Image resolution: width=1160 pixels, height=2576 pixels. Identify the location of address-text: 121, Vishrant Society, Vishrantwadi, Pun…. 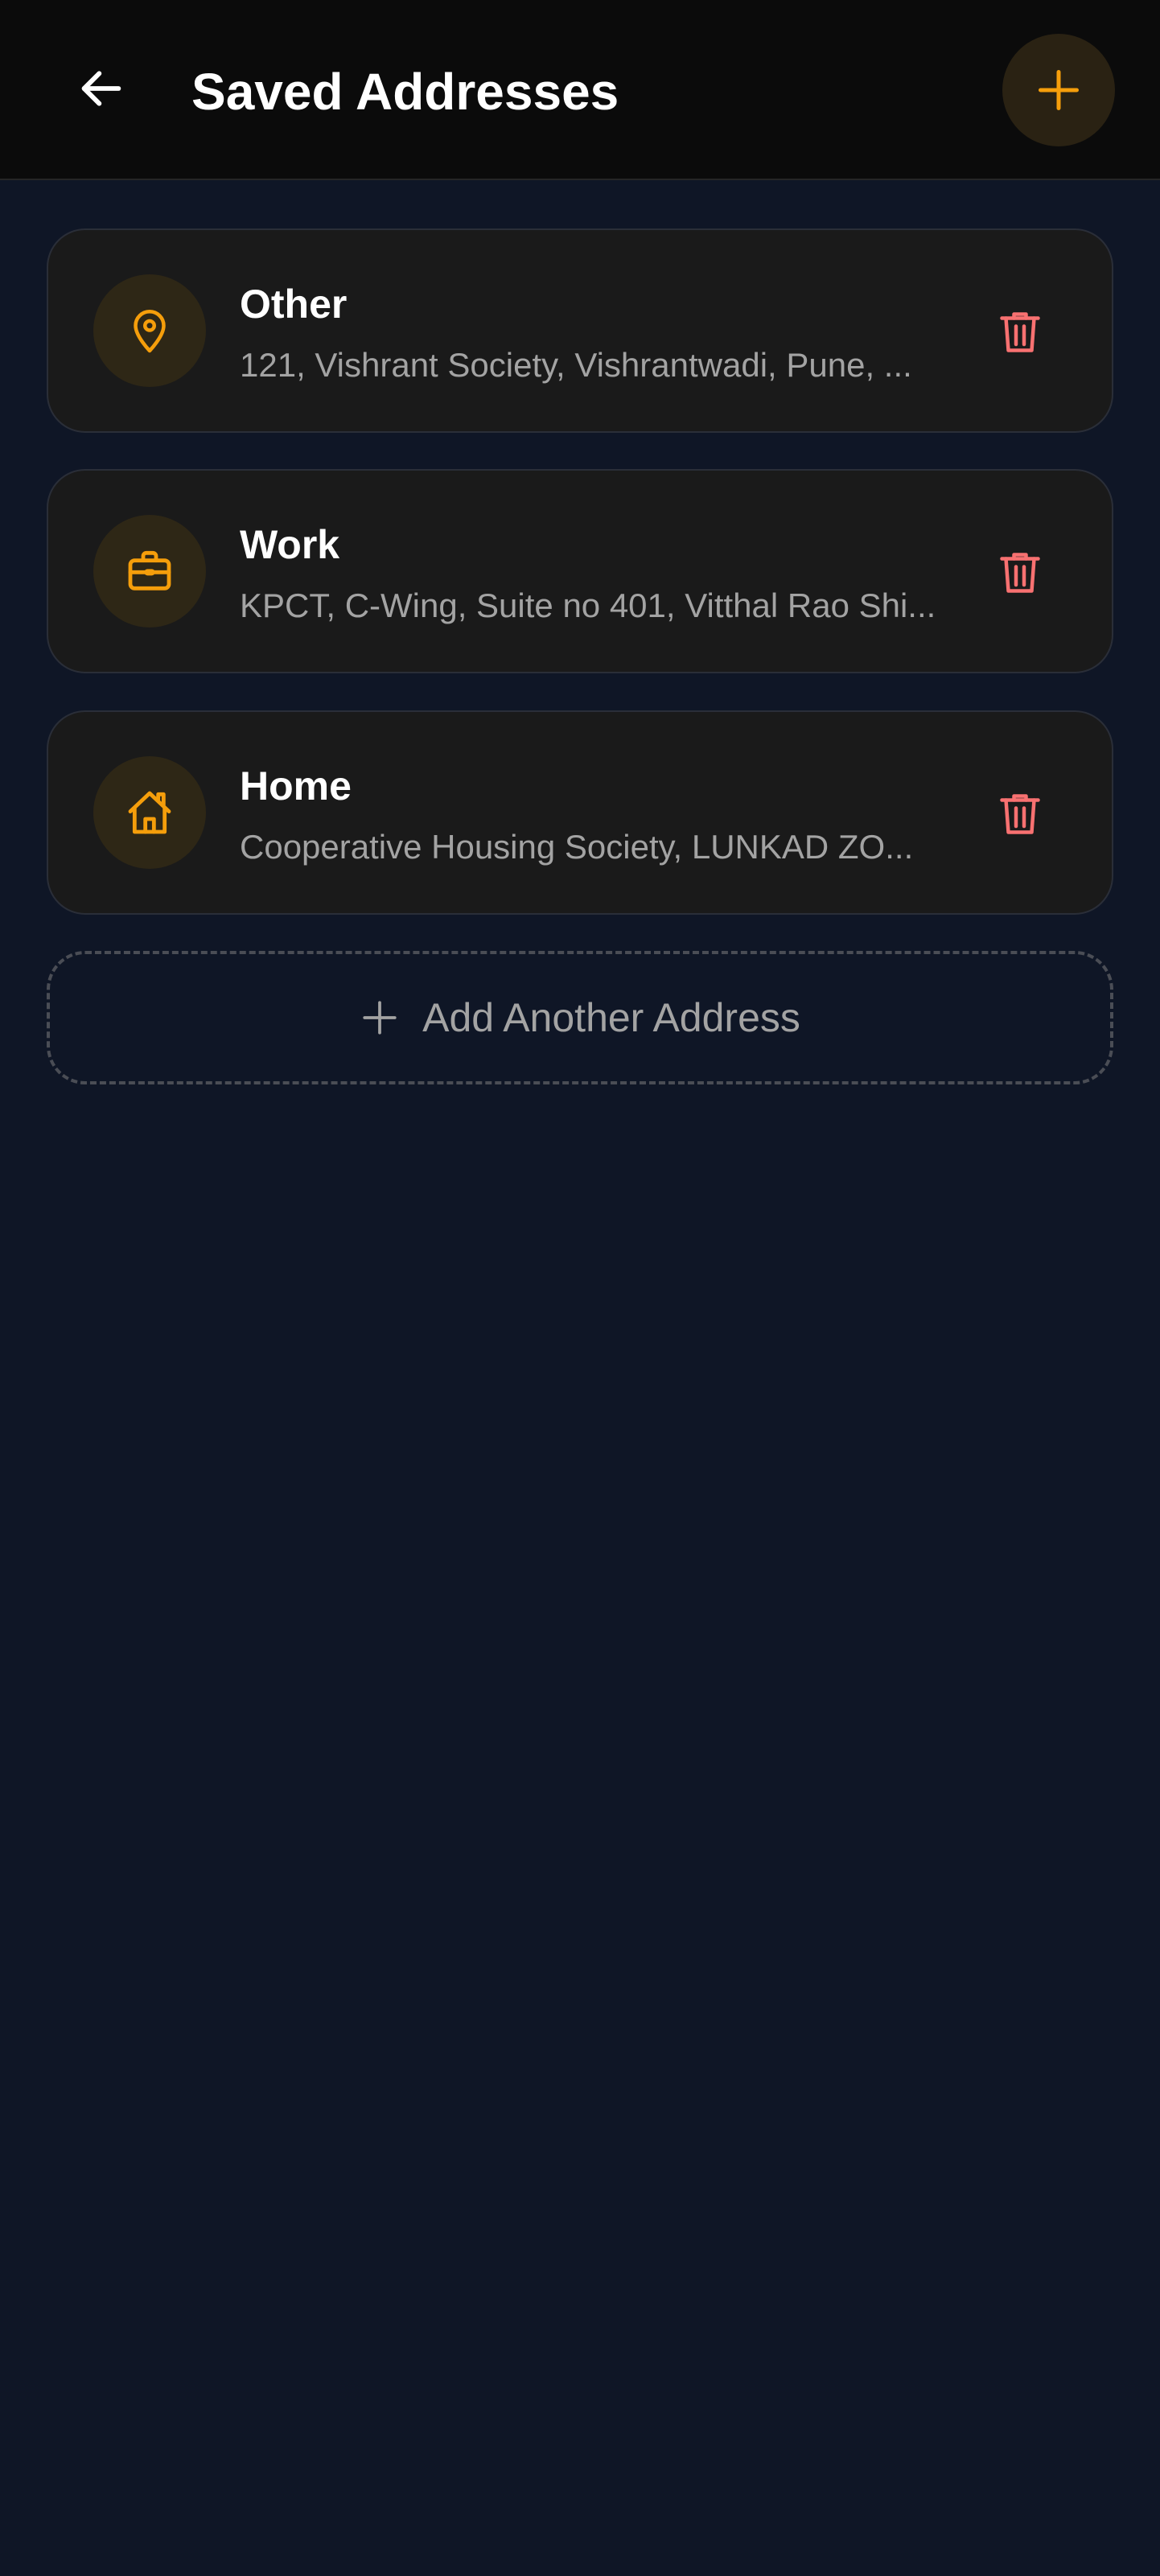
(576, 365).